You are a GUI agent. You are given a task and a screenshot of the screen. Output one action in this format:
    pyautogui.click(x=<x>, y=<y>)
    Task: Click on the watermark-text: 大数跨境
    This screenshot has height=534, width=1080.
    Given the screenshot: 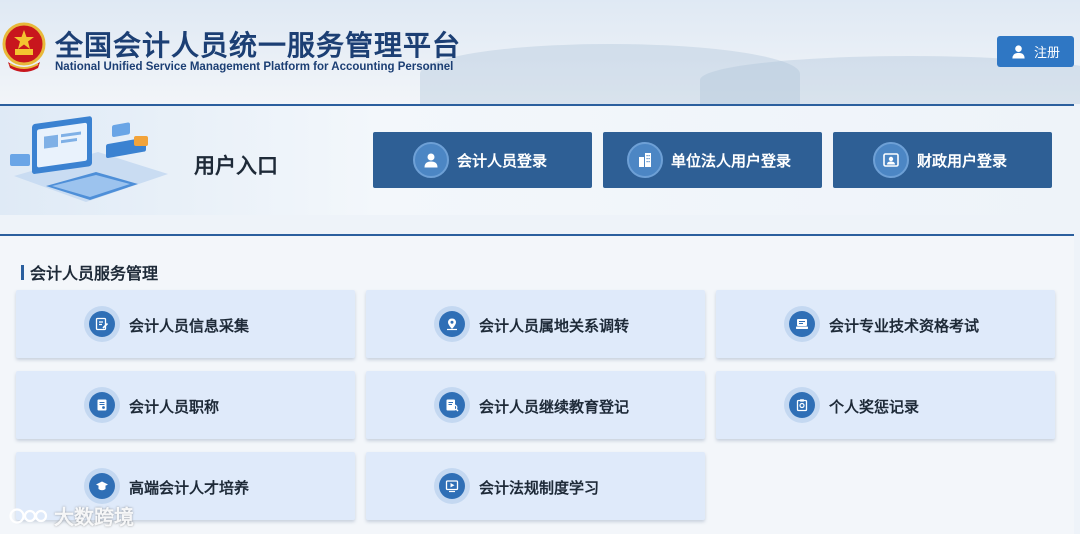 What is the action you would take?
    pyautogui.click(x=94, y=517)
    